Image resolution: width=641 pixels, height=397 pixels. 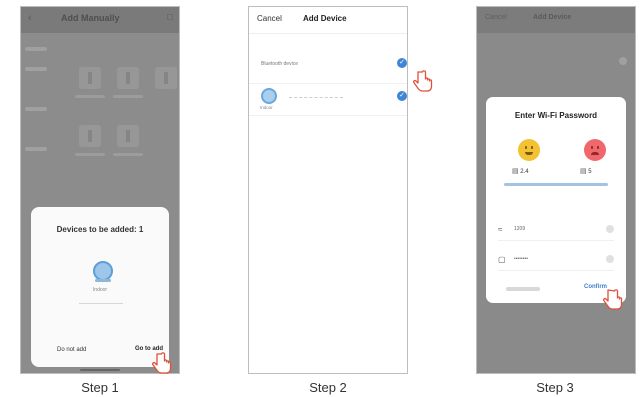 What do you see at coordinates (520, 229) in the screenshot?
I see `wifi-ssid-value: 1209` at bounding box center [520, 229].